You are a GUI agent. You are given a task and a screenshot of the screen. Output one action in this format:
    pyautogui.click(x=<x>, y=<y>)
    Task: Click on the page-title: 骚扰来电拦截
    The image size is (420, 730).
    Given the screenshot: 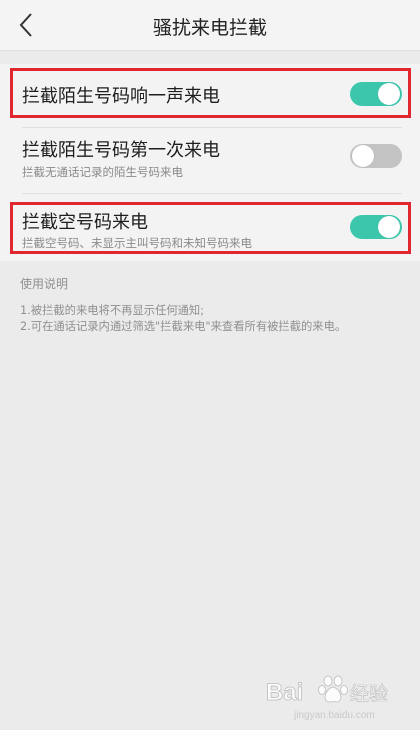 What is the action you would take?
    pyautogui.click(x=209, y=28)
    